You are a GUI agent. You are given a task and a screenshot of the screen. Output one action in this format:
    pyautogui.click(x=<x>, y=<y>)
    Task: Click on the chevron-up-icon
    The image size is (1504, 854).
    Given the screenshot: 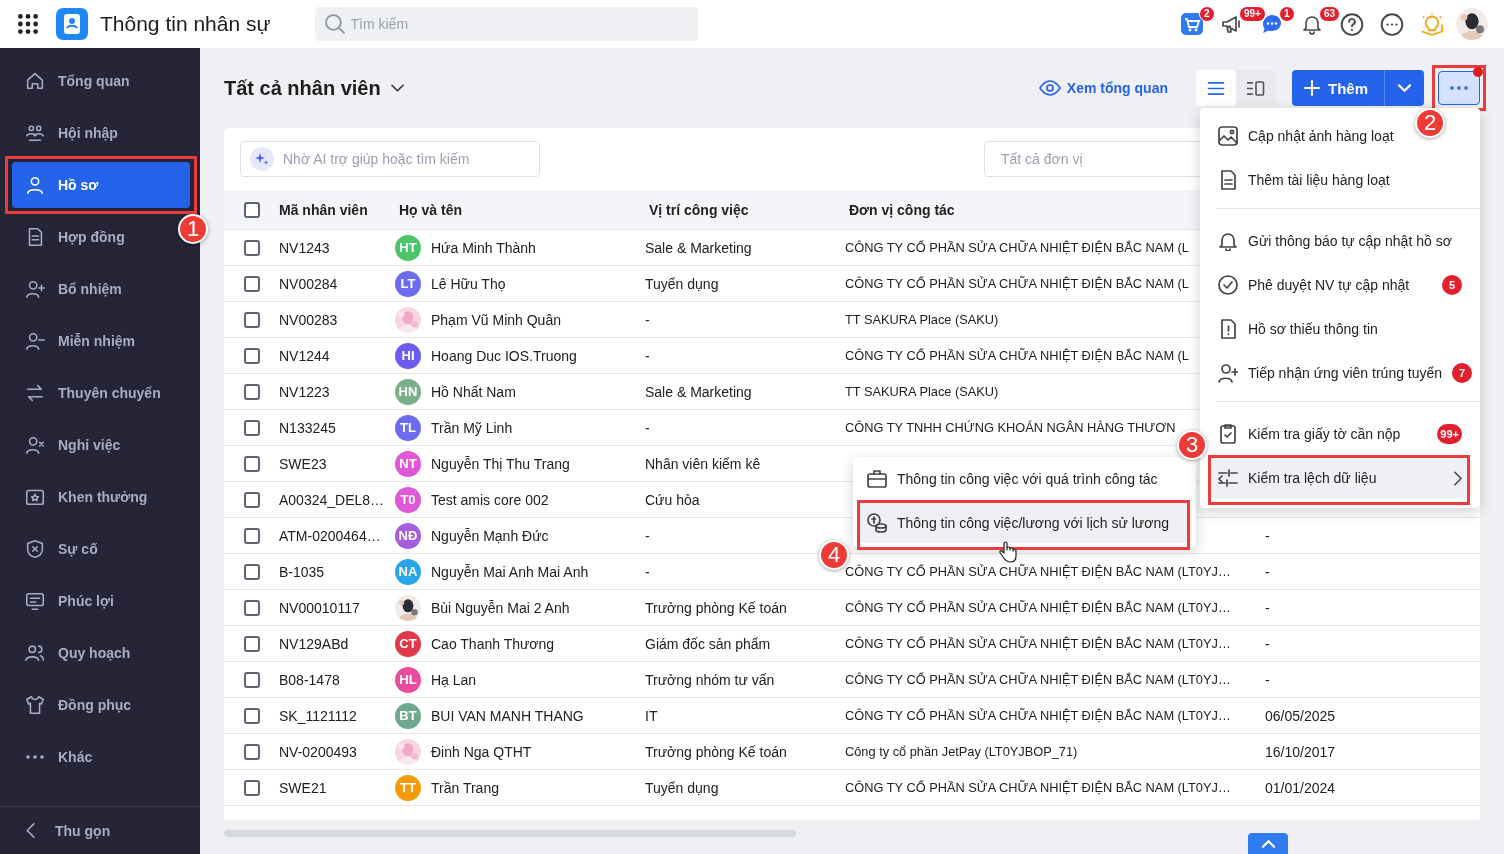 What is the action you would take?
    pyautogui.click(x=1268, y=843)
    